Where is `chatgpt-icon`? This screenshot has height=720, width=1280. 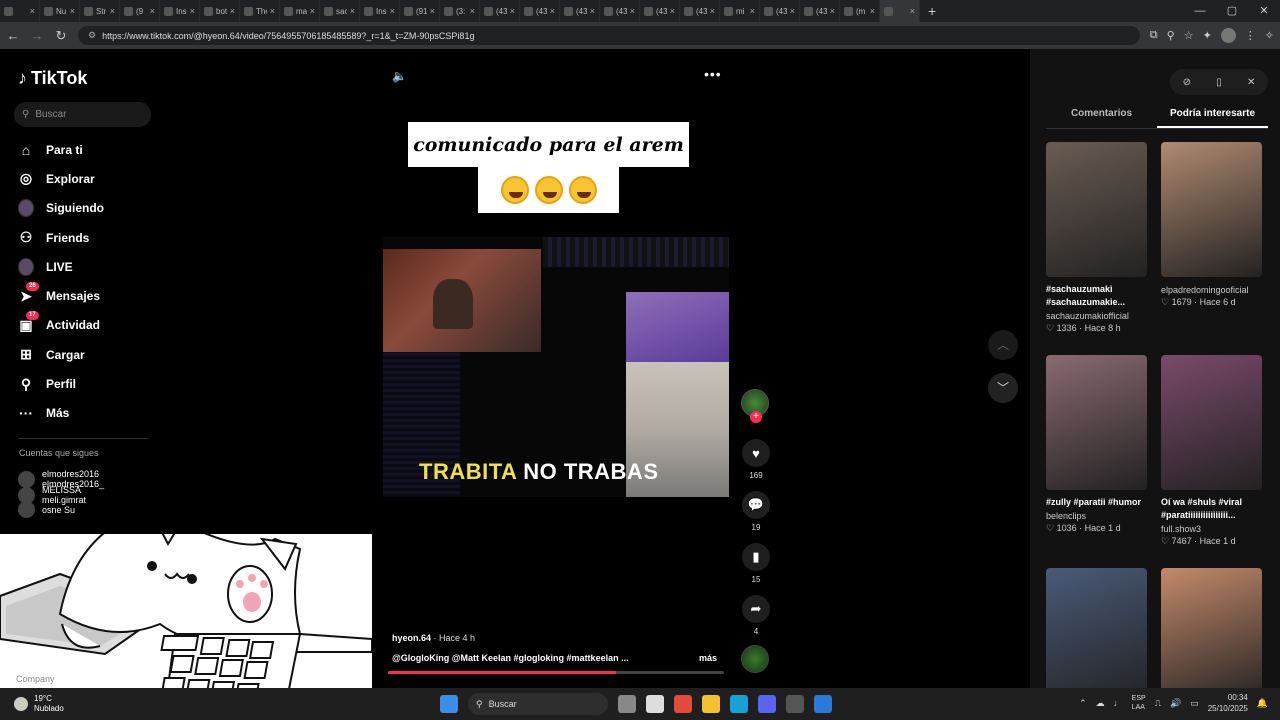
chatgpt-icon is located at coordinates (795, 704).